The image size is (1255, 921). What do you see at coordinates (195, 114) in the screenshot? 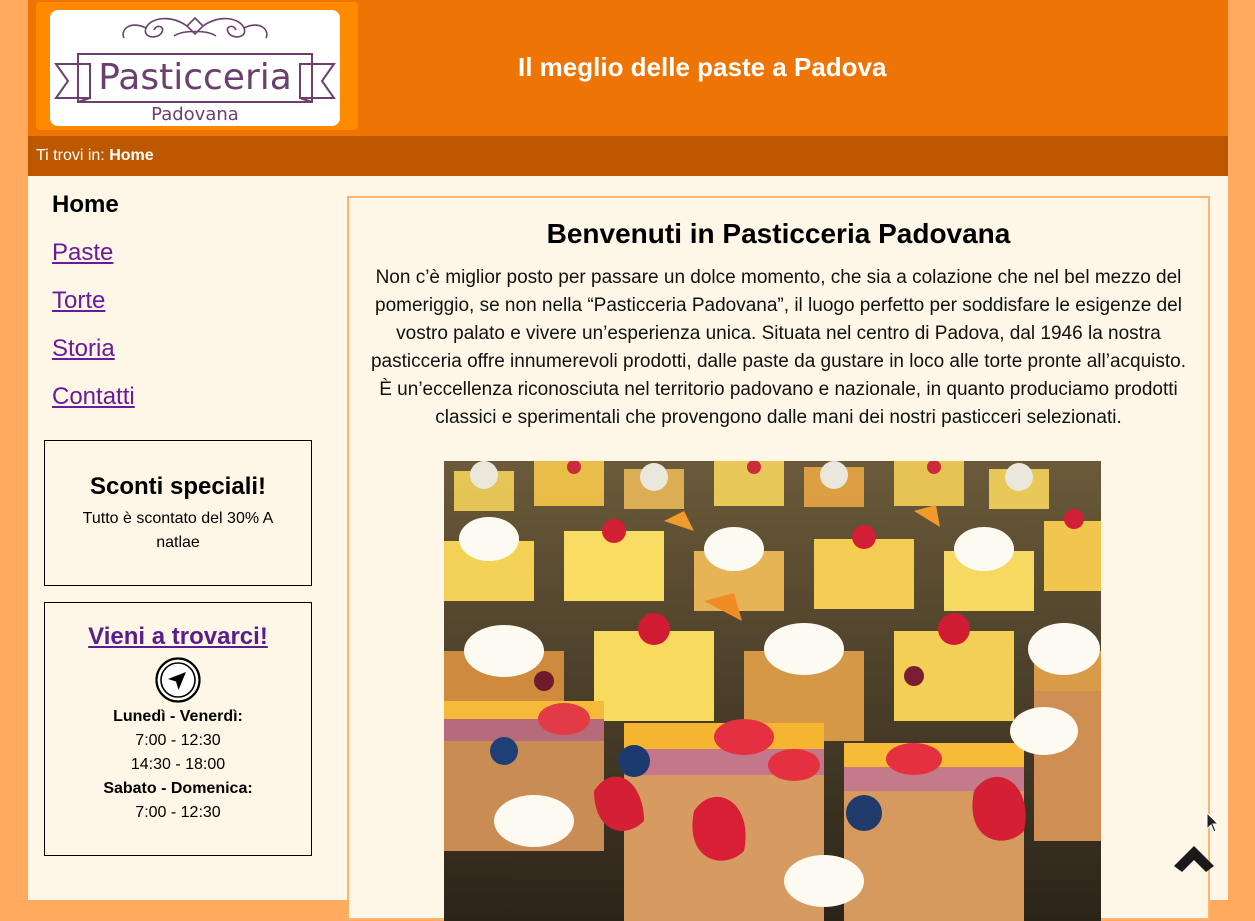
I see `logo-subtitle: Padovana` at bounding box center [195, 114].